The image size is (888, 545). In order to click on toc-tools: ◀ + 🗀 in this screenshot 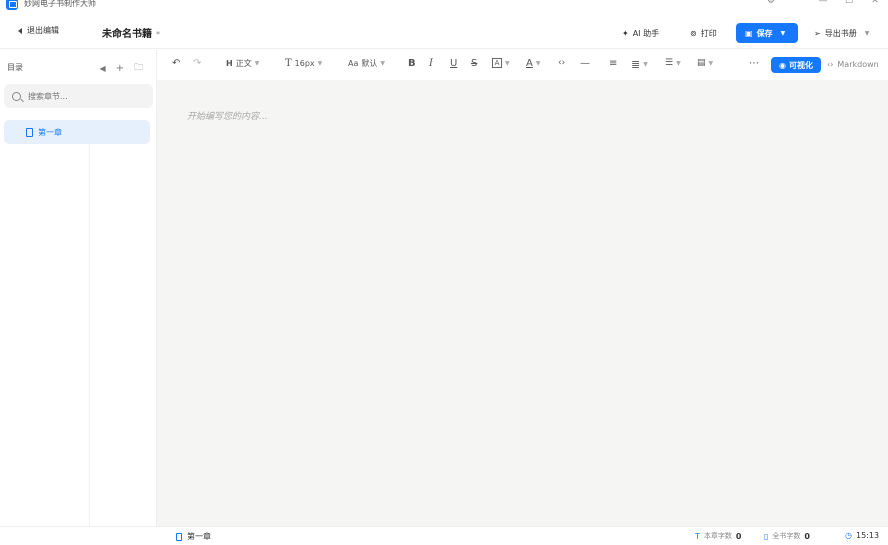, I will do `click(121, 68)`.